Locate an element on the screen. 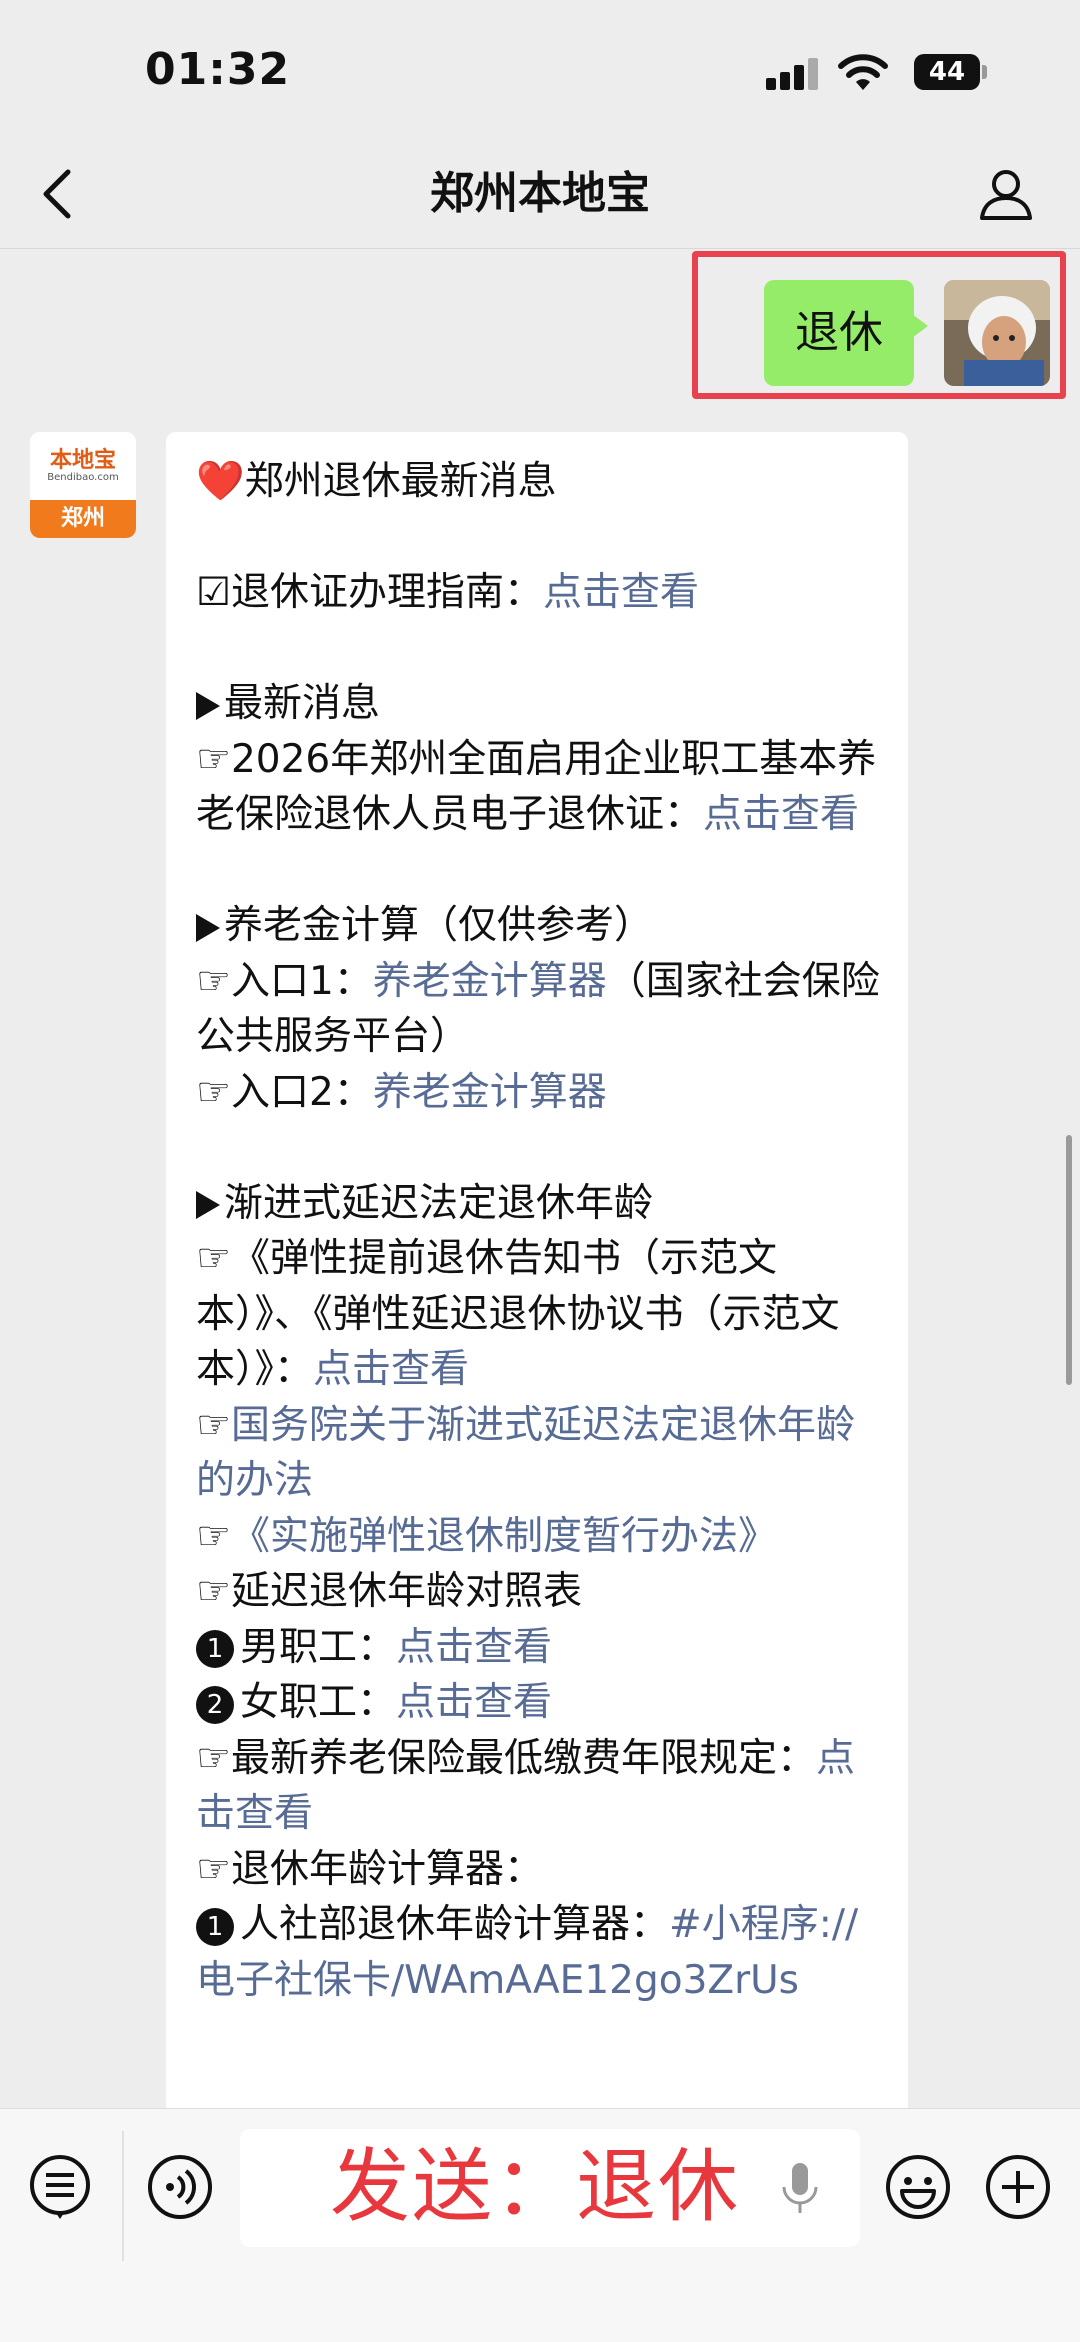  number-badge: 2 is located at coordinates (215, 1704).